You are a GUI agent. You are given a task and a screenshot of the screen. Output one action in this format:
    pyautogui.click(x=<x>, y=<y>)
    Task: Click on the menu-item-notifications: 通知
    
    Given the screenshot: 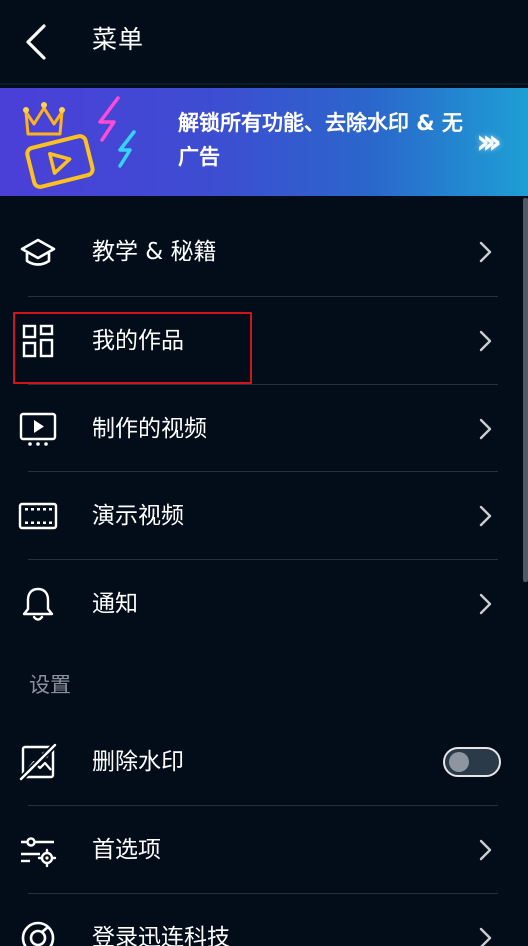 What is the action you would take?
    pyautogui.click(x=264, y=604)
    